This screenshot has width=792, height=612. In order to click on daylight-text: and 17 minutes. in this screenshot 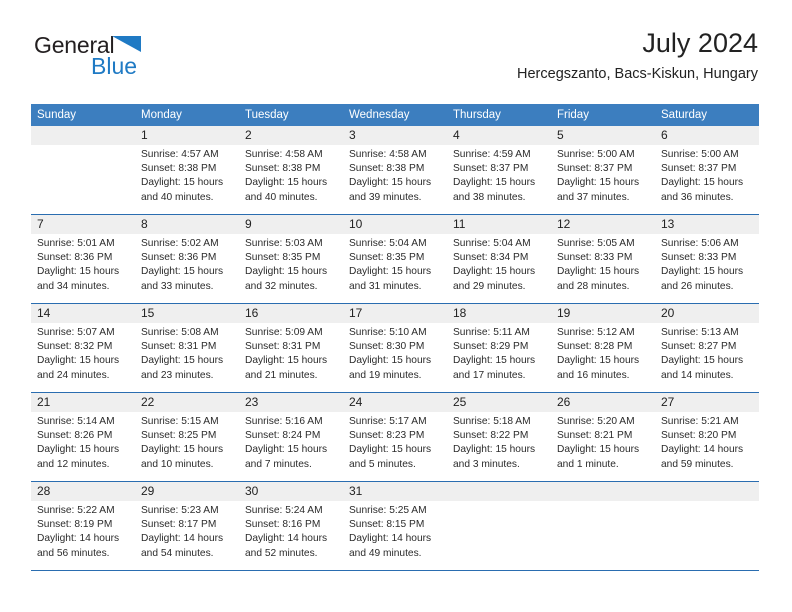, I will do `click(489, 375)`.